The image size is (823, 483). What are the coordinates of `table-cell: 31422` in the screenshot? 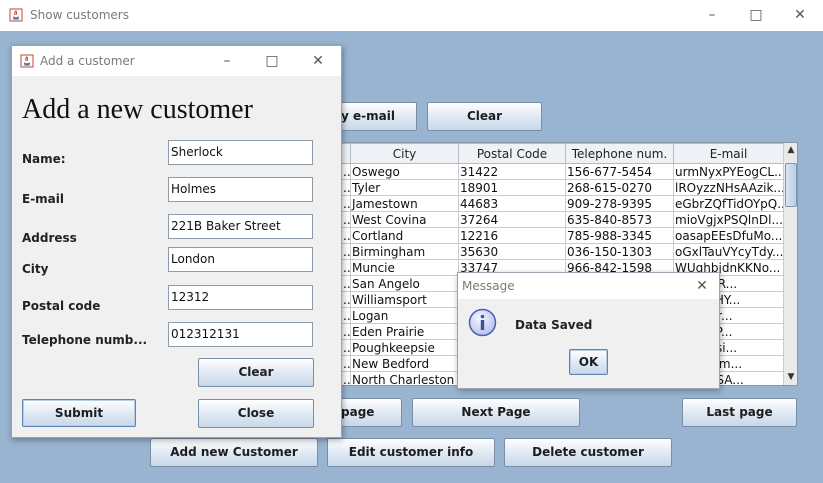 It's located at (512, 171).